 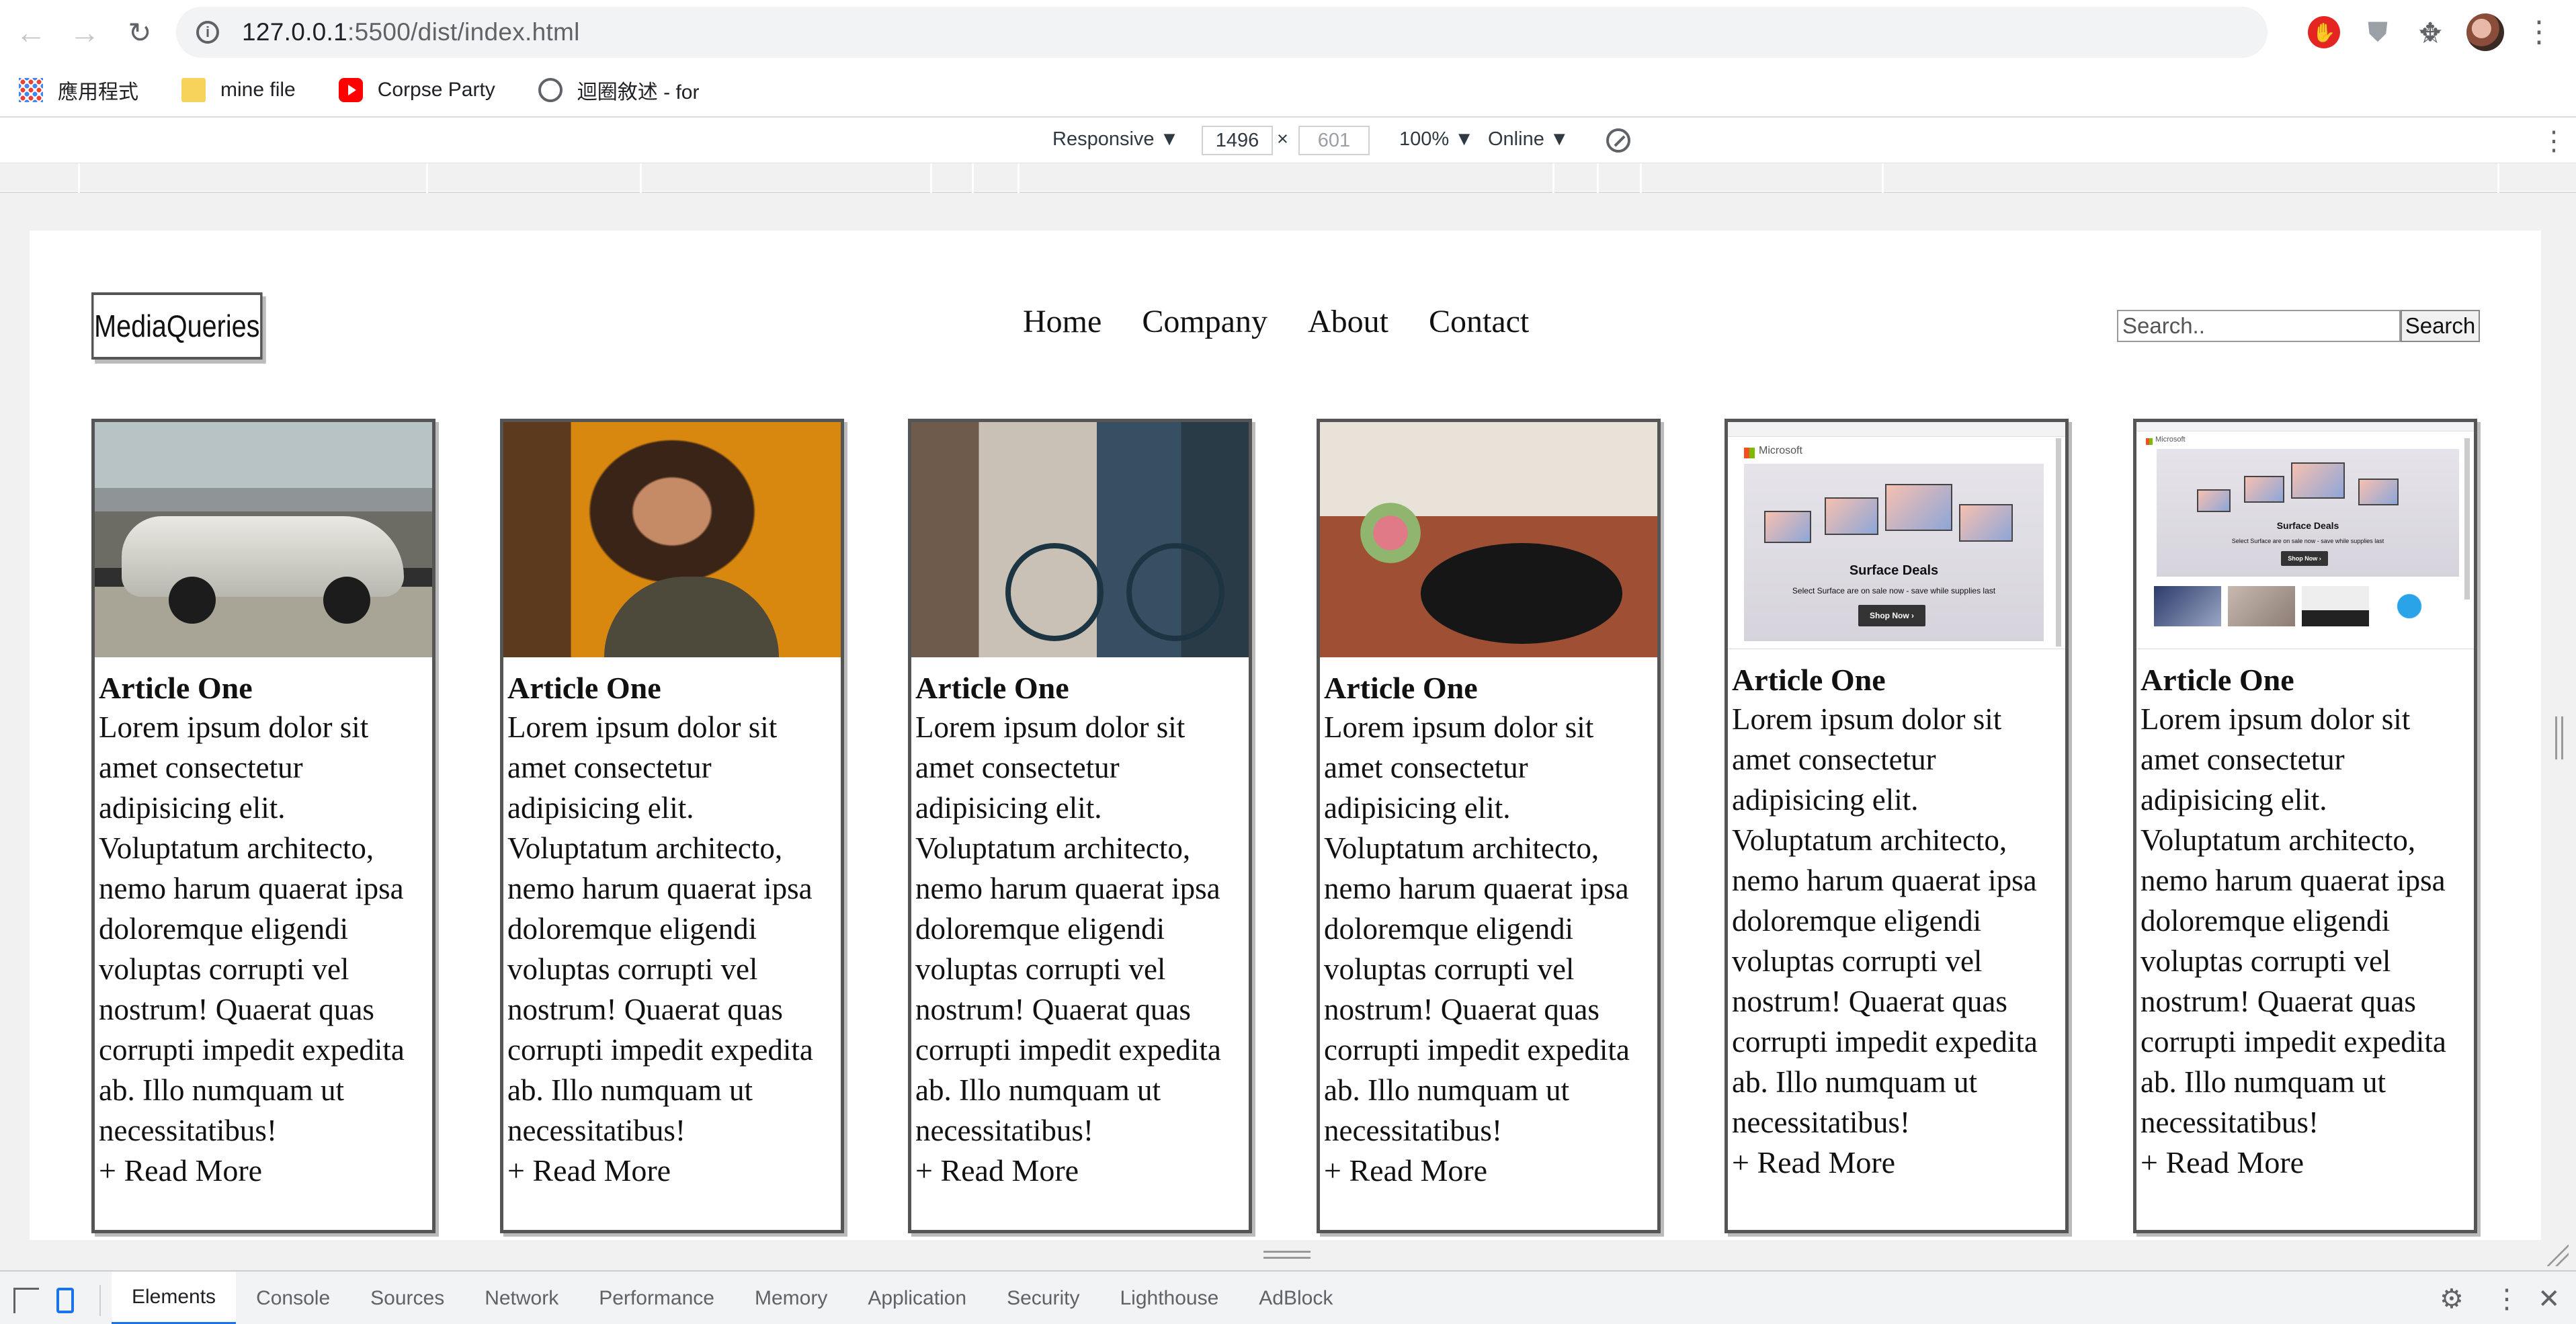 What do you see at coordinates (1310, 33) in the screenshot?
I see `address-bar: i 127.0.0.1:5500/dist/index.html ☆` at bounding box center [1310, 33].